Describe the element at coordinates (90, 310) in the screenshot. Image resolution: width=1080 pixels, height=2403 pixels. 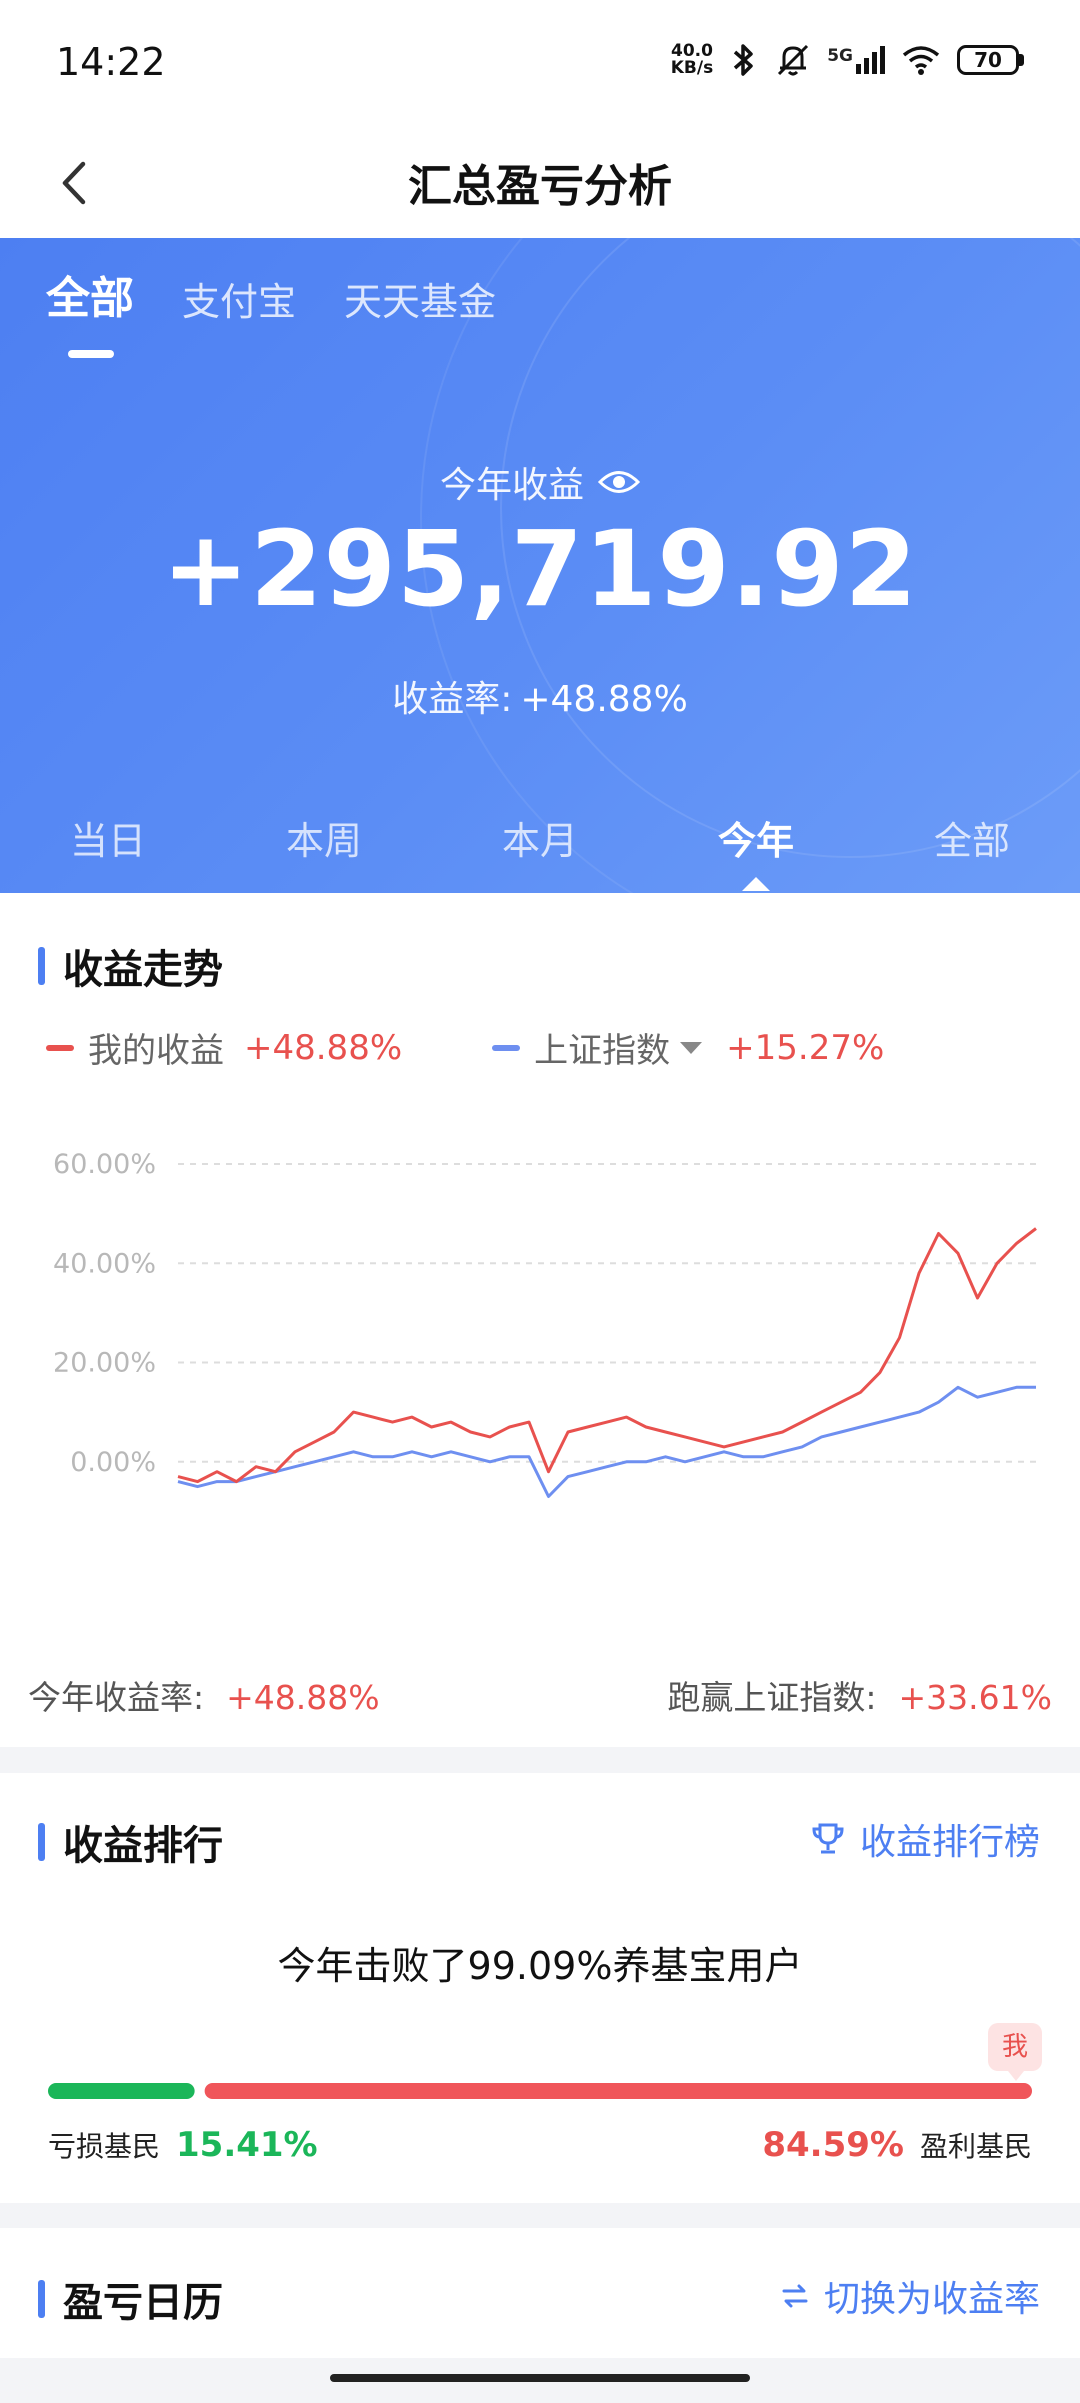
I see `tab-all-accounts: 全部` at that location.